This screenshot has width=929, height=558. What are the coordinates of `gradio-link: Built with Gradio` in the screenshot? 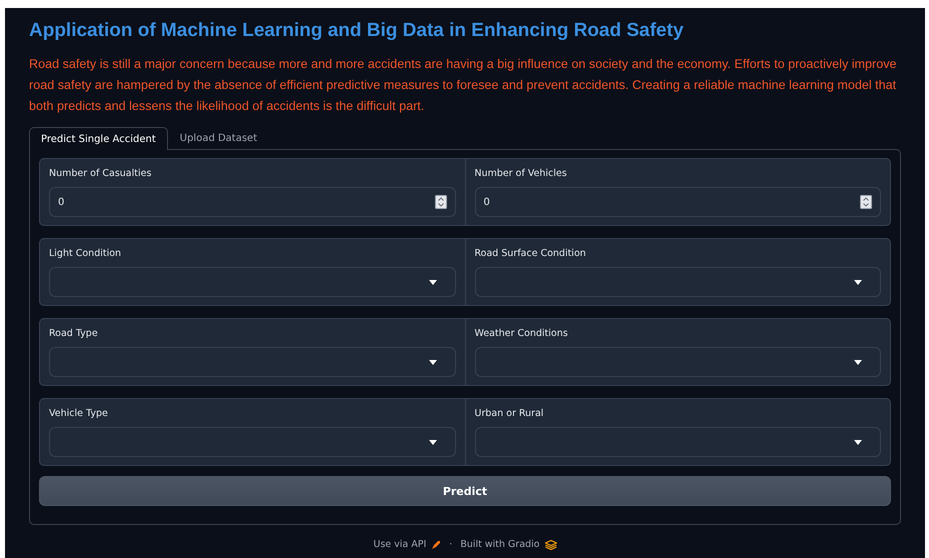 It's located at (500, 544).